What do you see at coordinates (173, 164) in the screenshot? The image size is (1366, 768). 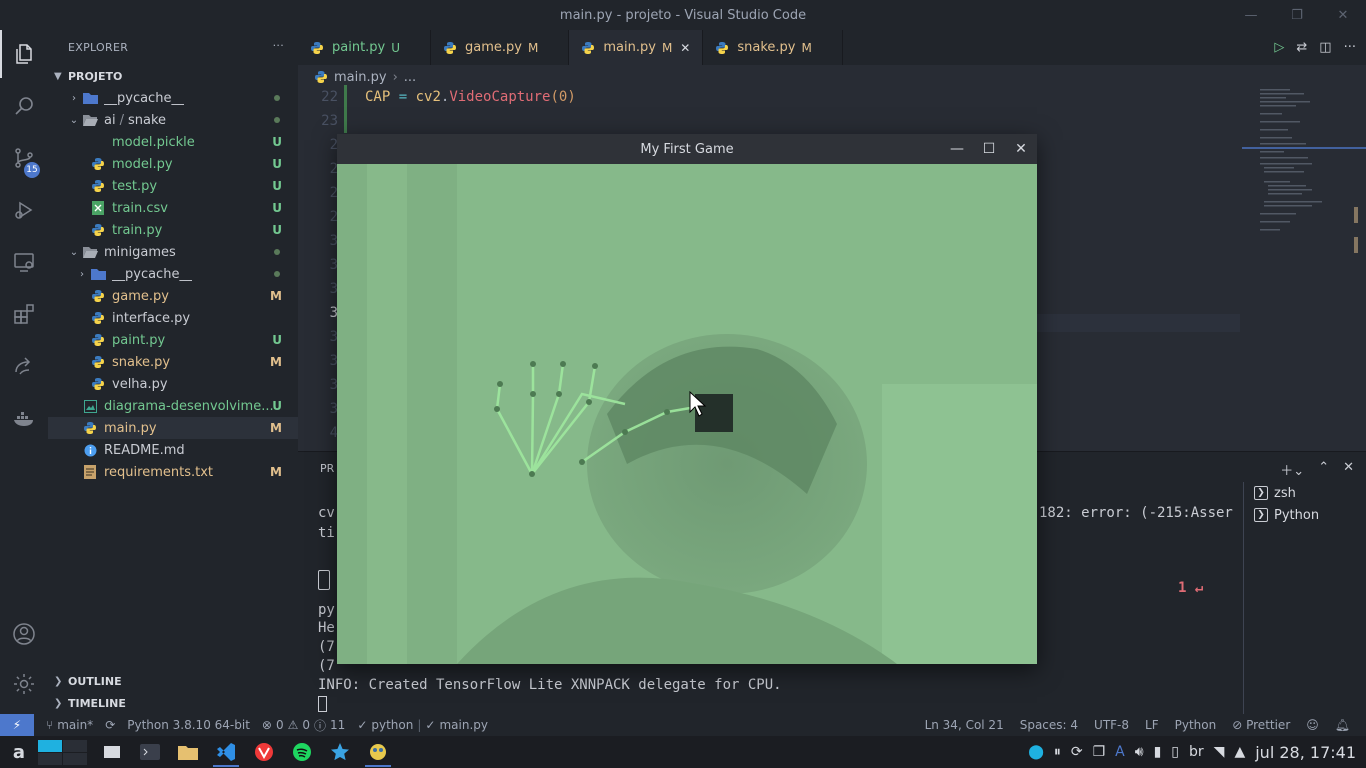 I see `tree-item: model.py U` at bounding box center [173, 164].